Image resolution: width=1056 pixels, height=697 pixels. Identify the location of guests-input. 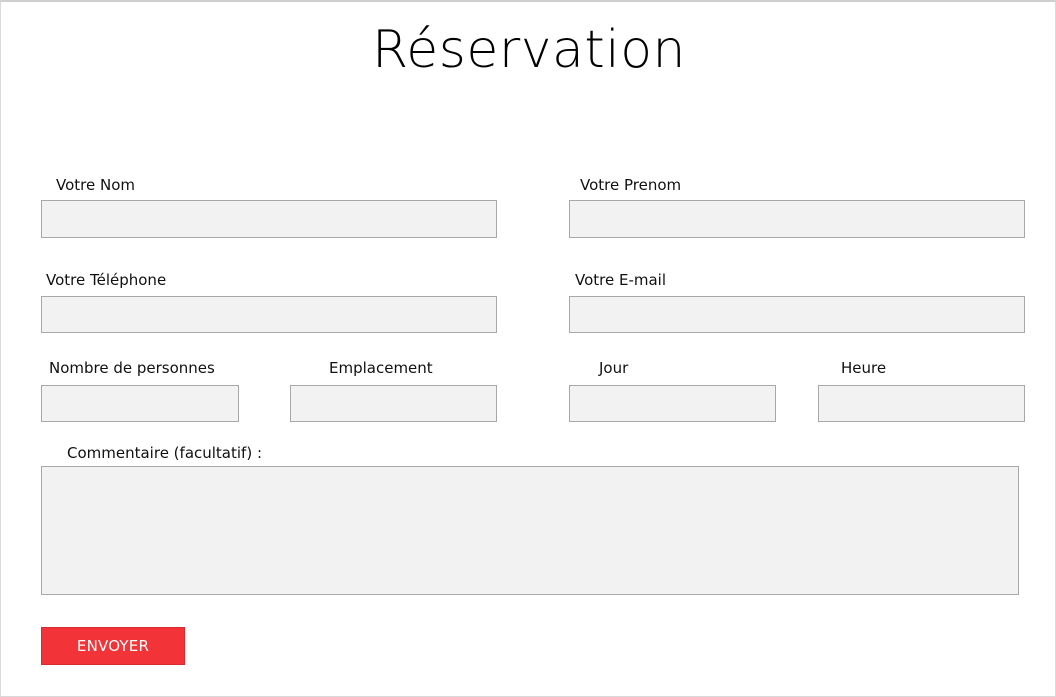
(140, 403).